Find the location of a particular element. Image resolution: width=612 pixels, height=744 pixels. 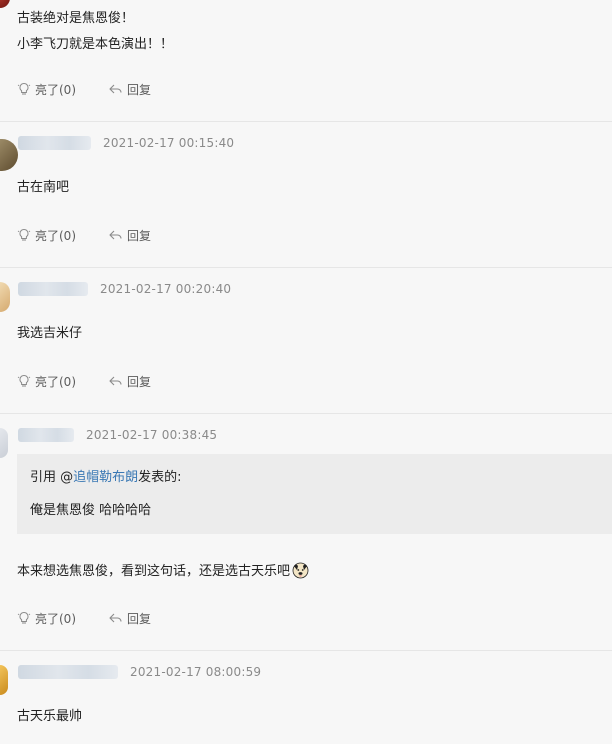

quote-box: 引用 @追帽勒布朗发表的: 俺是焦恩俊 哈哈哈哈 is located at coordinates (314, 494).